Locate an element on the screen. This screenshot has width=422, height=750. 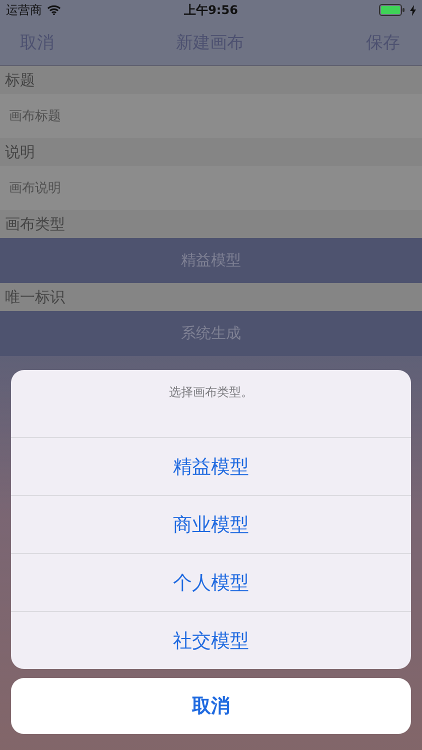
input-field: 画布标题 is located at coordinates (211, 116).